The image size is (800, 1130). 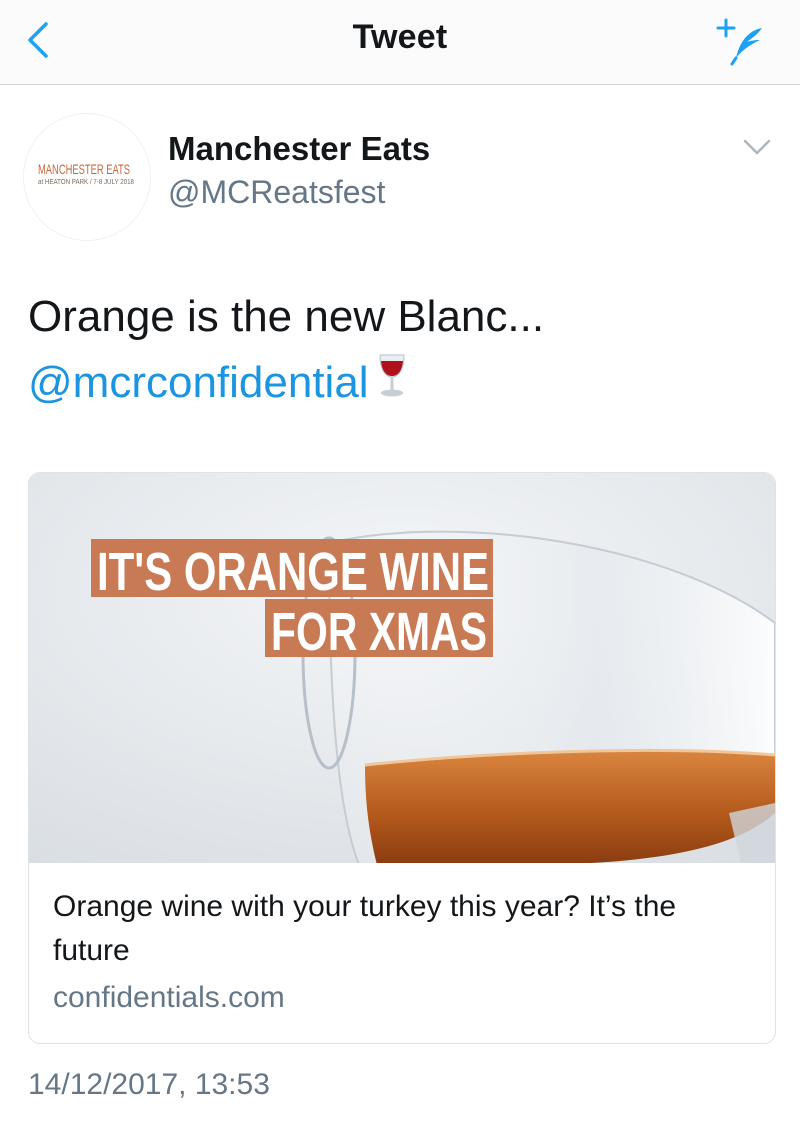 I want to click on tweet-options-button, so click(x=757, y=147).